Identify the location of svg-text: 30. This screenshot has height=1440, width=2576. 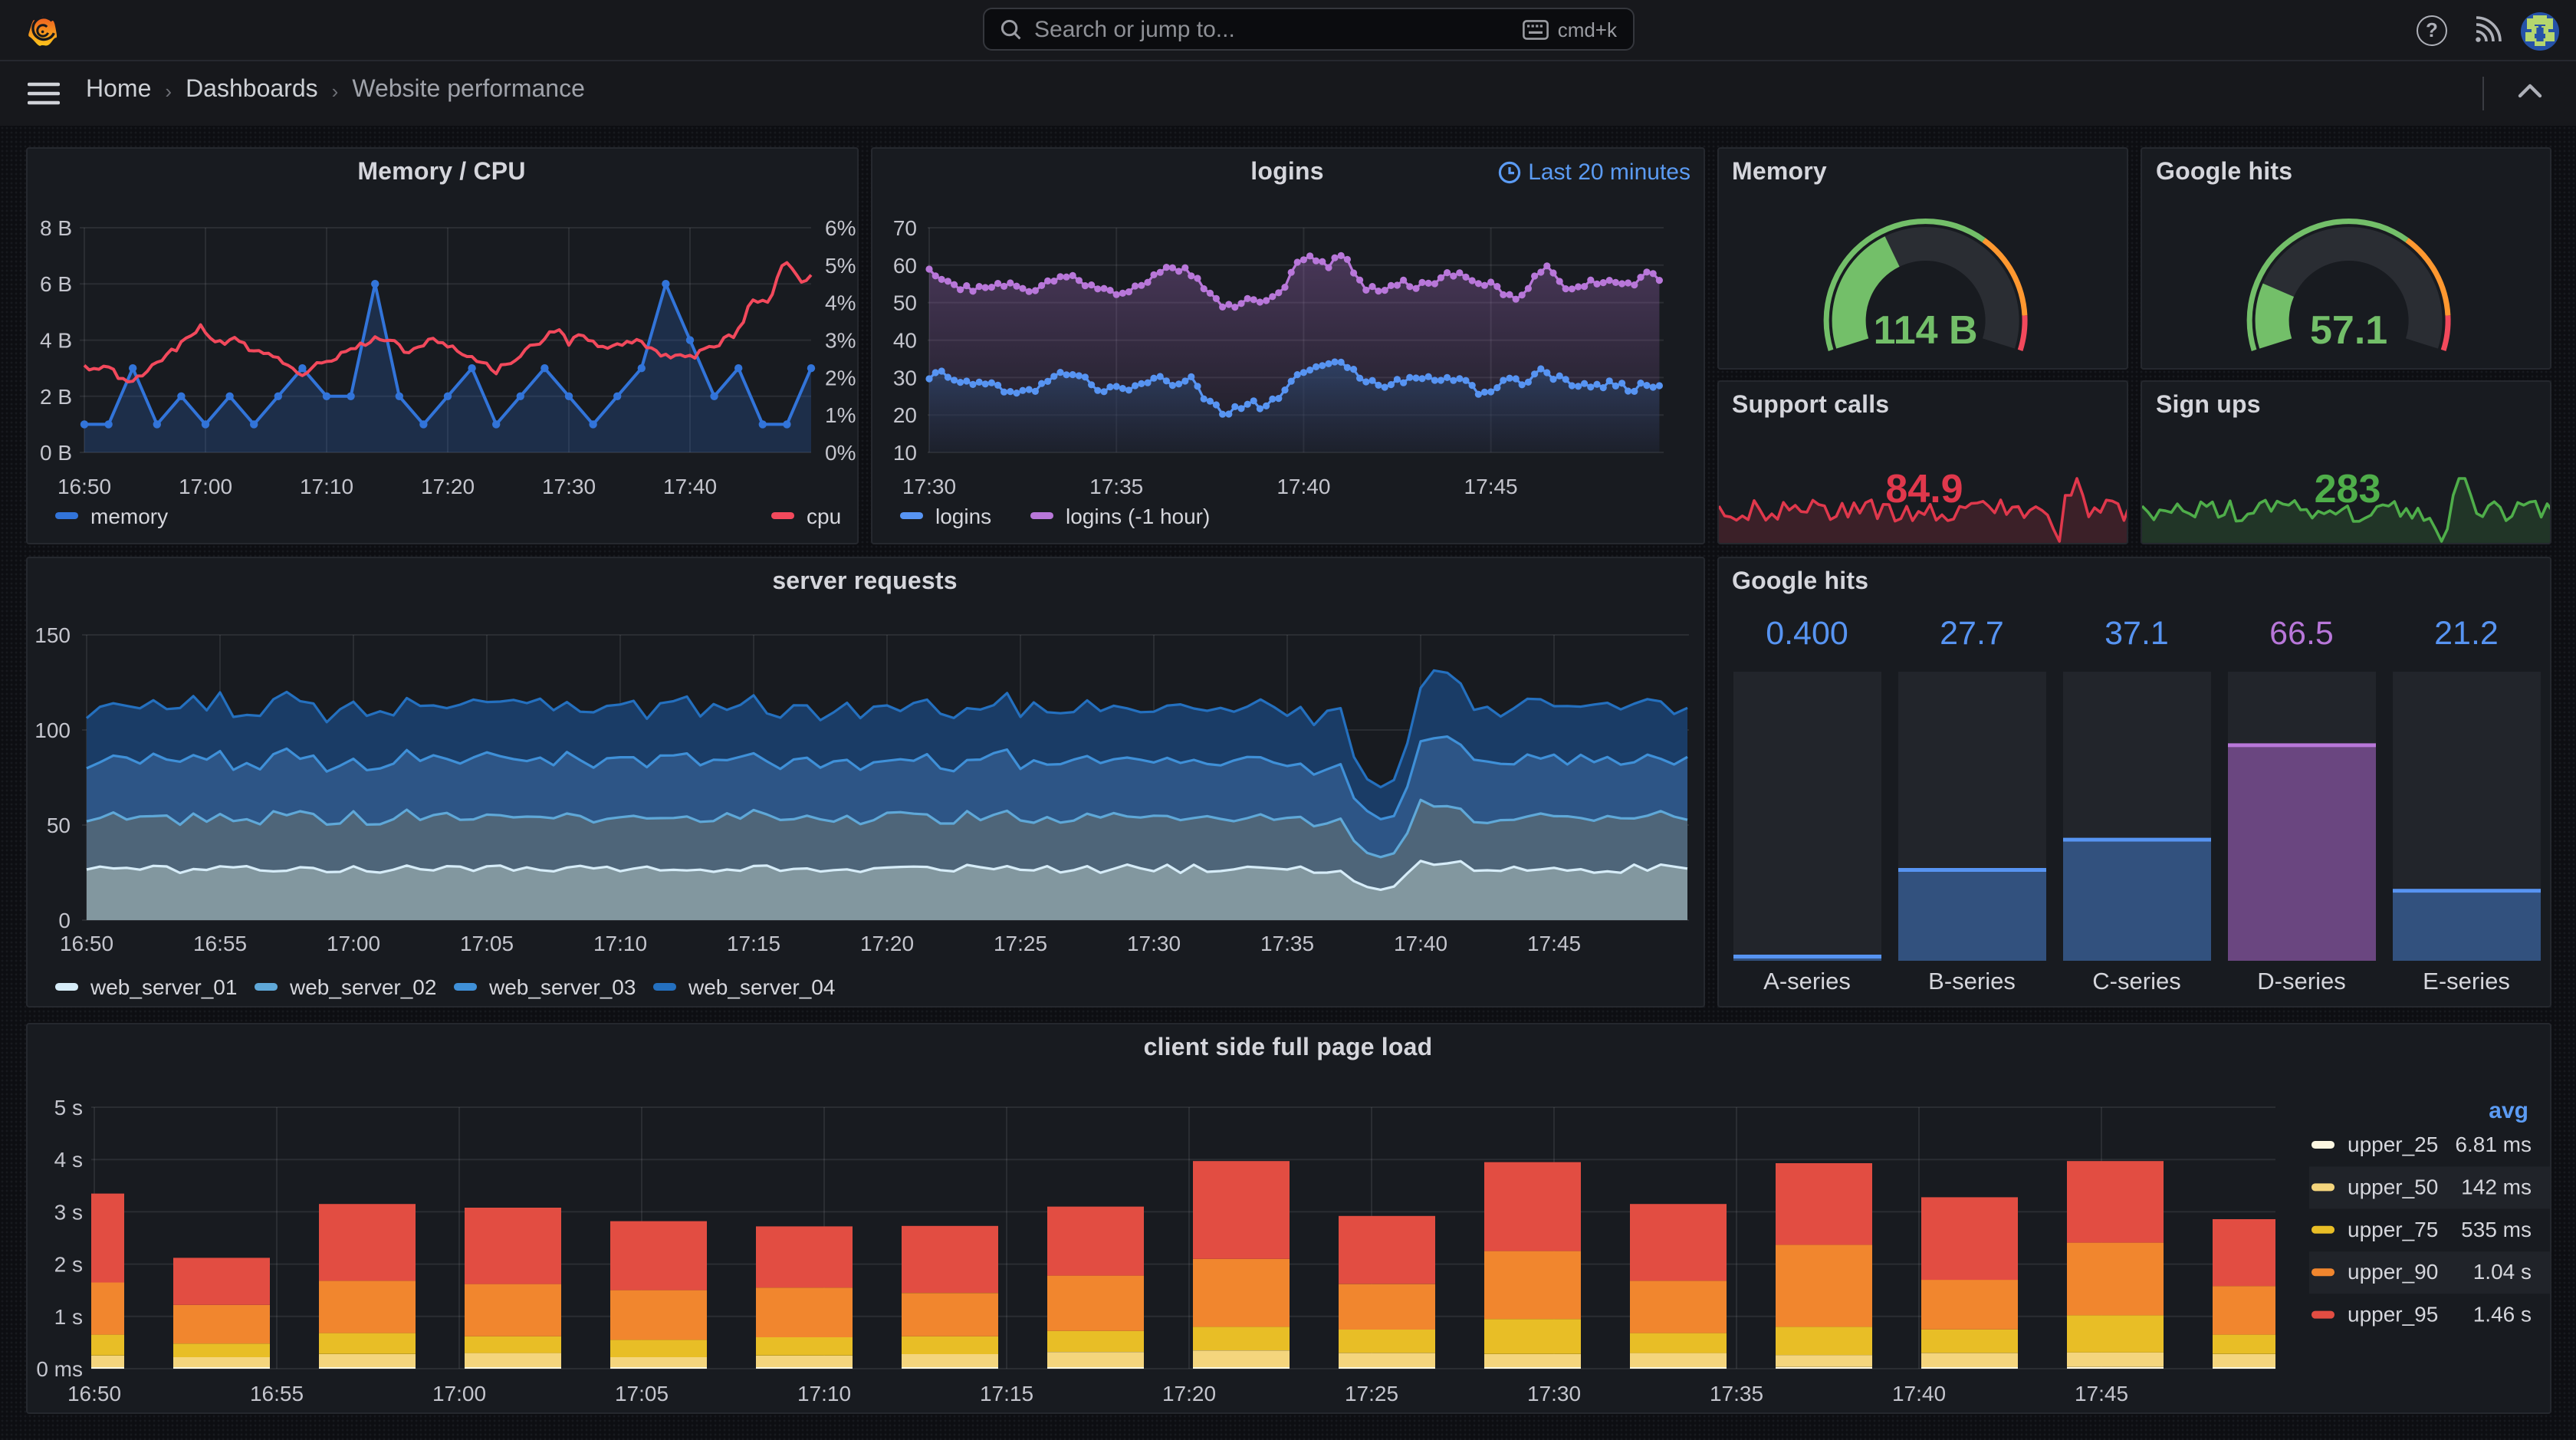
(904, 378).